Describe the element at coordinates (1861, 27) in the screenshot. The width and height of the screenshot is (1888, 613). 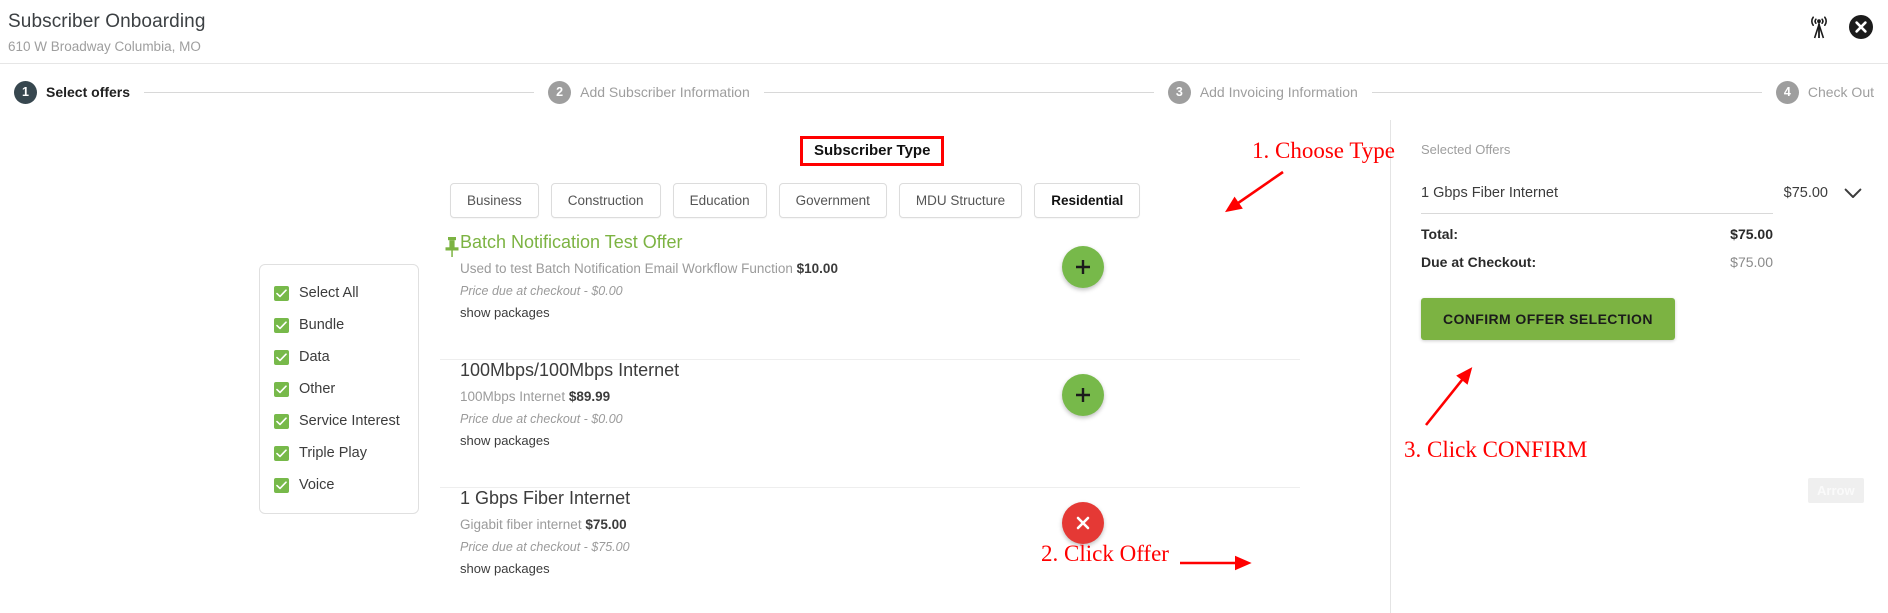
I see `close-circle-icon` at that location.